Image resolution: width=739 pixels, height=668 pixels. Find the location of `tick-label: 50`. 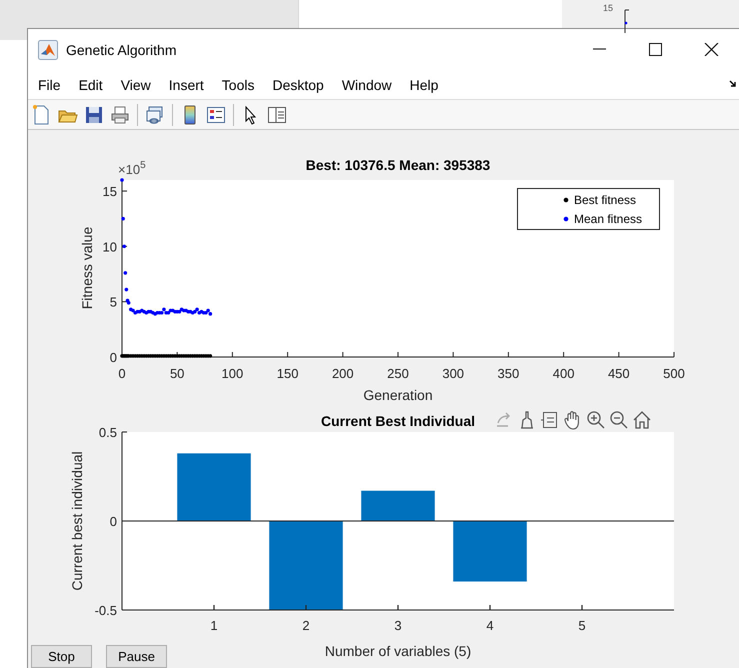

tick-label: 50 is located at coordinates (177, 373).